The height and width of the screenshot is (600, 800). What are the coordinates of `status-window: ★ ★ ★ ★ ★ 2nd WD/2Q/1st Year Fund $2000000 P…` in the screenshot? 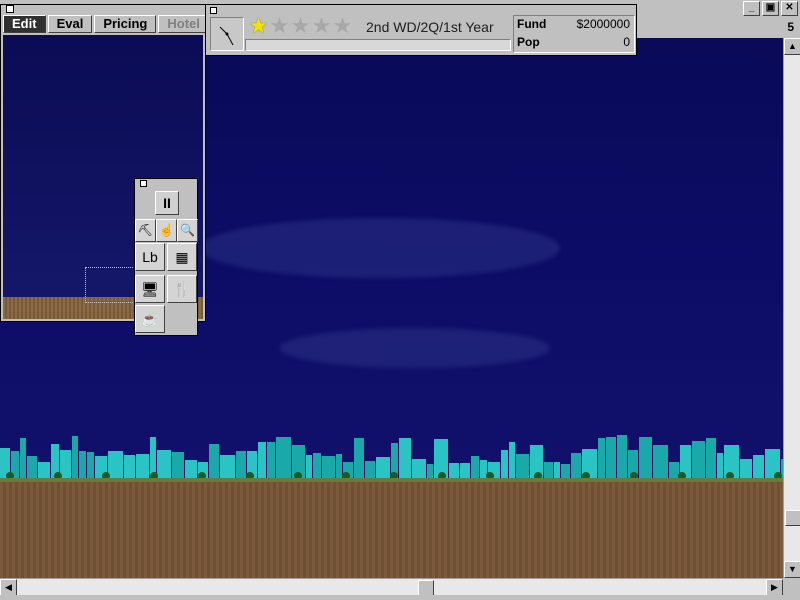 It's located at (421, 30).